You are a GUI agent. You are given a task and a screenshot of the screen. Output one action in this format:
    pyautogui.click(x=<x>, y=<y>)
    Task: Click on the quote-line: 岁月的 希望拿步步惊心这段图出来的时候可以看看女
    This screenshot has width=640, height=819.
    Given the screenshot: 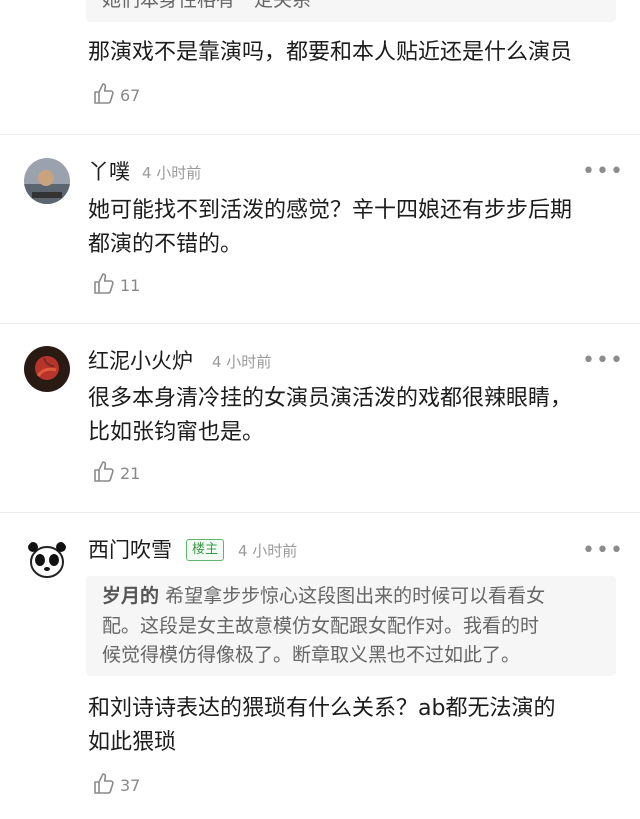 What is the action you would take?
    pyautogui.click(x=323, y=596)
    